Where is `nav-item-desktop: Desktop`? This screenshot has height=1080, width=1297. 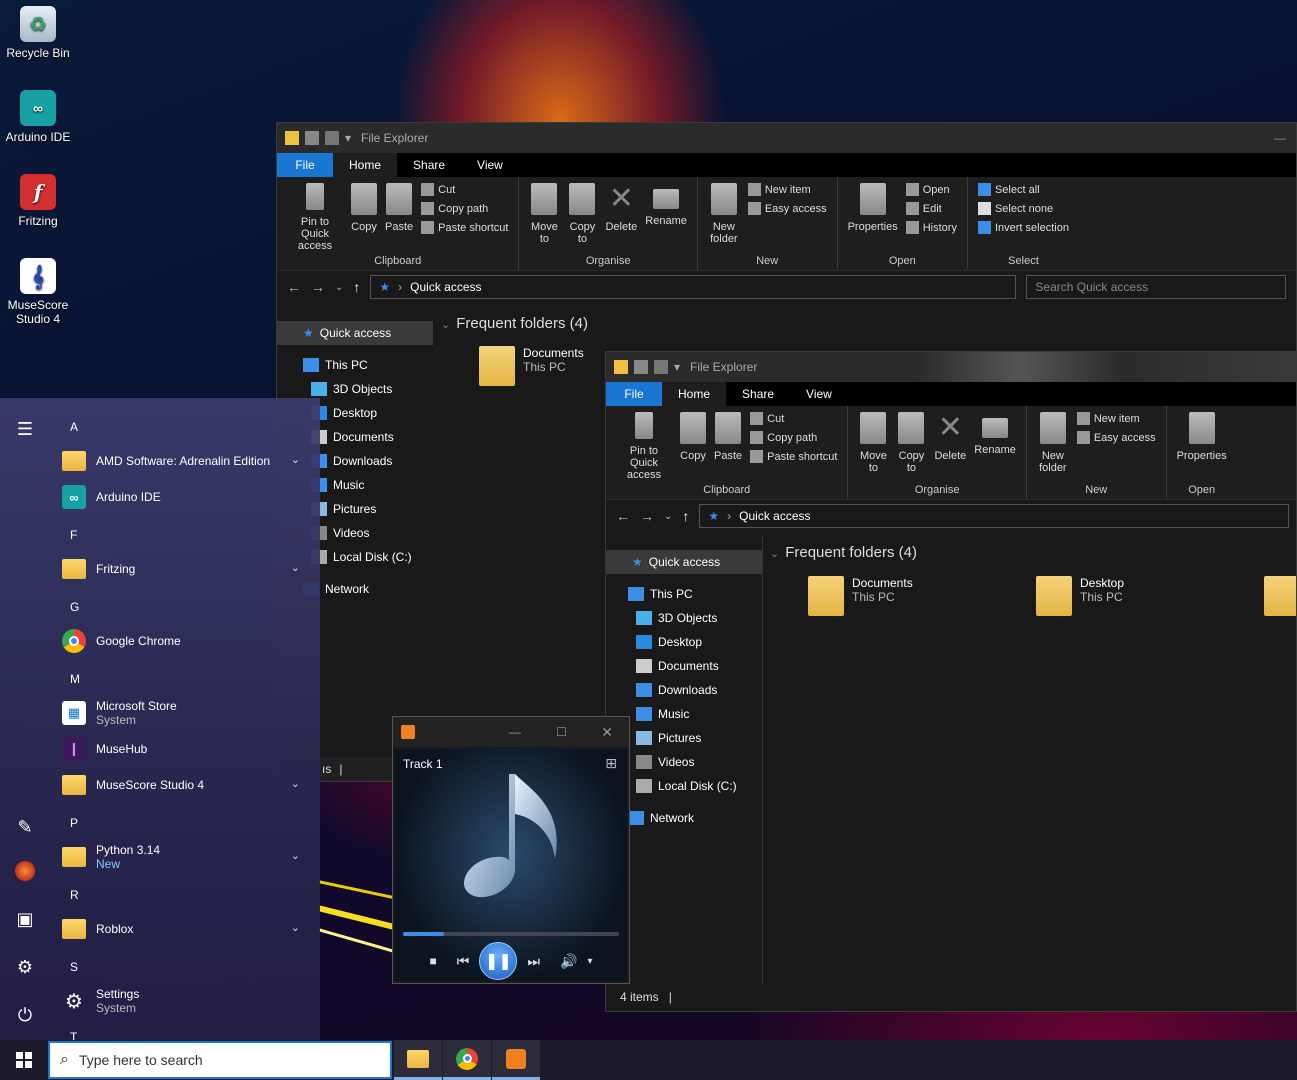 nav-item-desktop: Desktop is located at coordinates (684, 642).